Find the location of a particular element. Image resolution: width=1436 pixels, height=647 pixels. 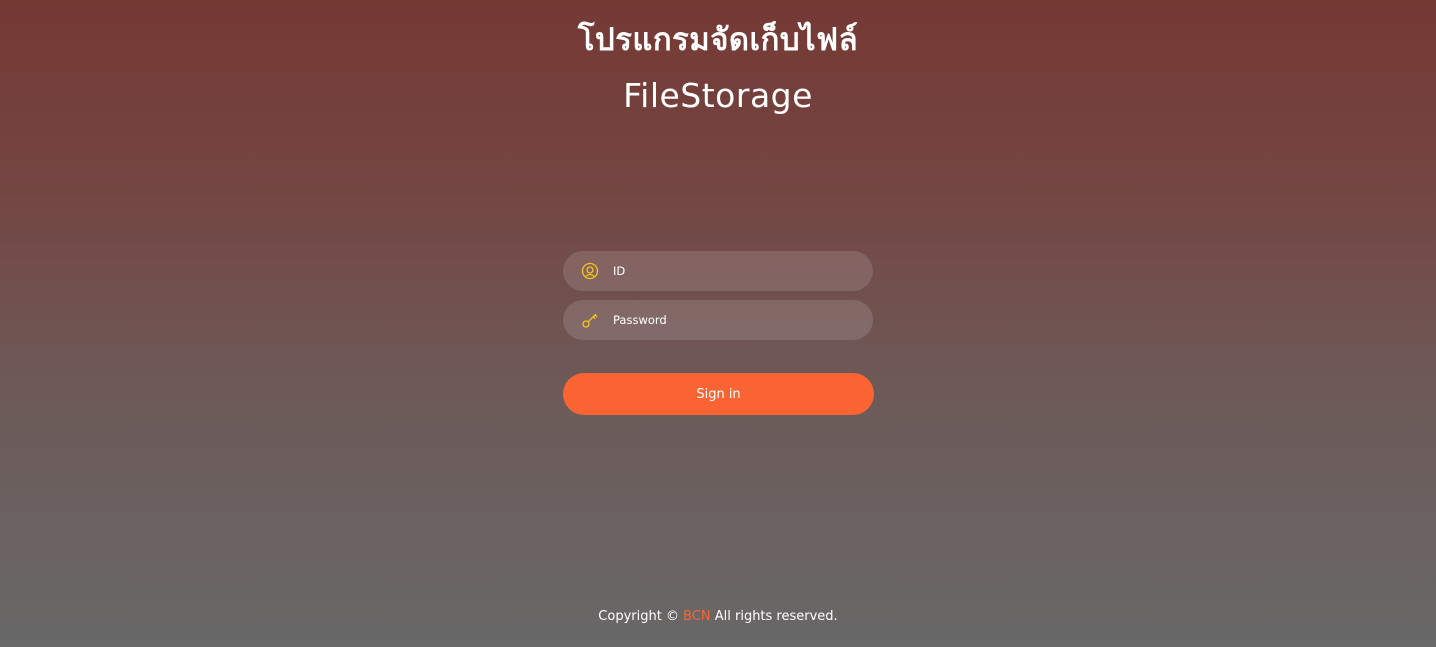

password-input is located at coordinates (738, 320).